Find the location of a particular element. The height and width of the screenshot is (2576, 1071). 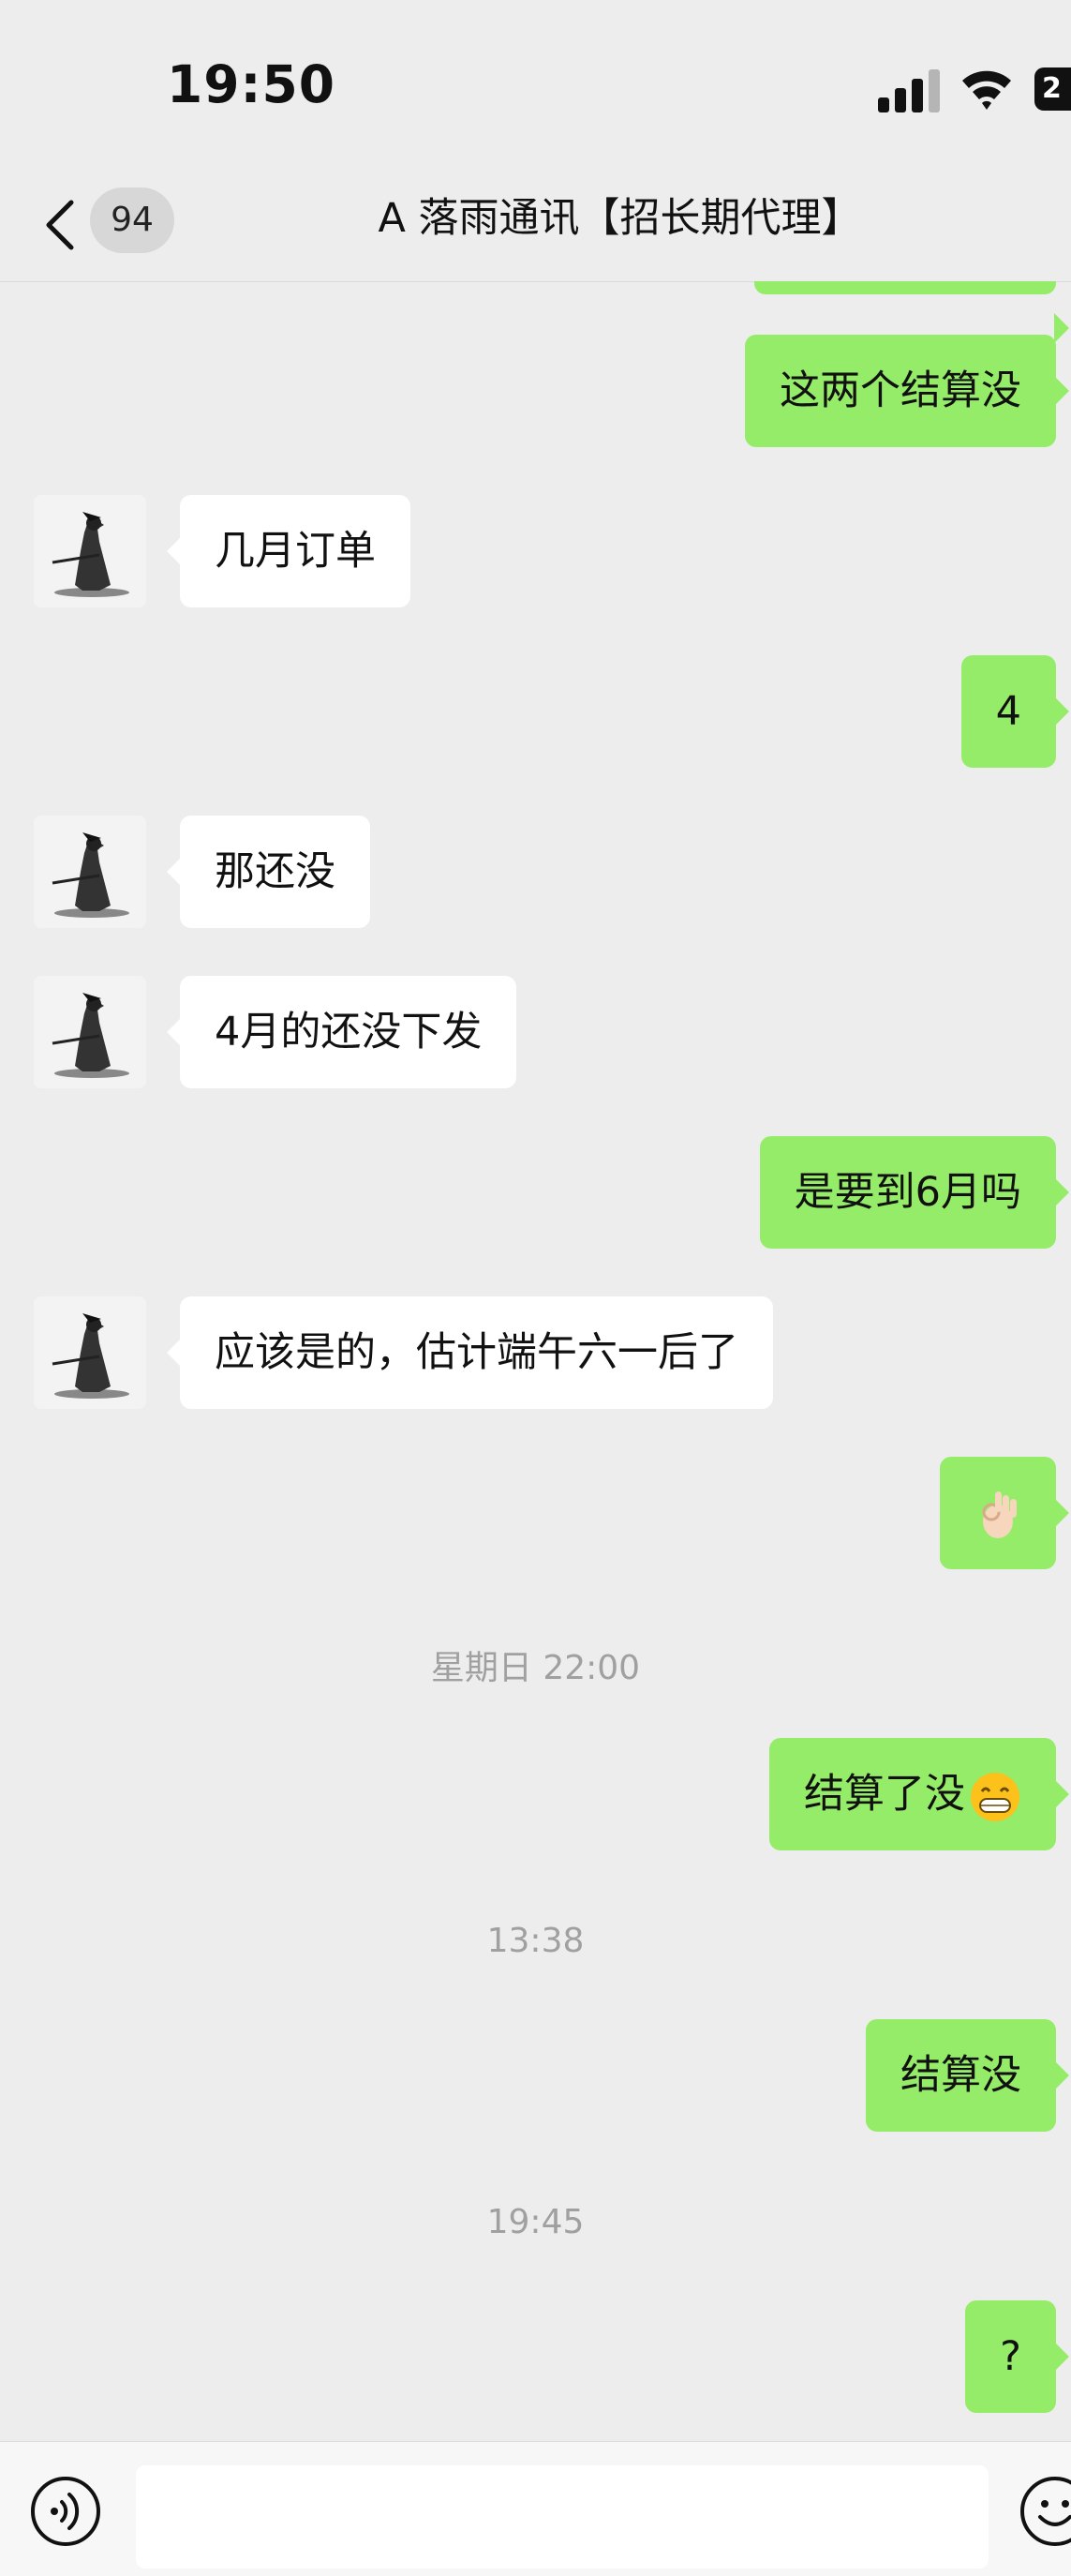

timestamp: 13:38 is located at coordinates (535, 1941).